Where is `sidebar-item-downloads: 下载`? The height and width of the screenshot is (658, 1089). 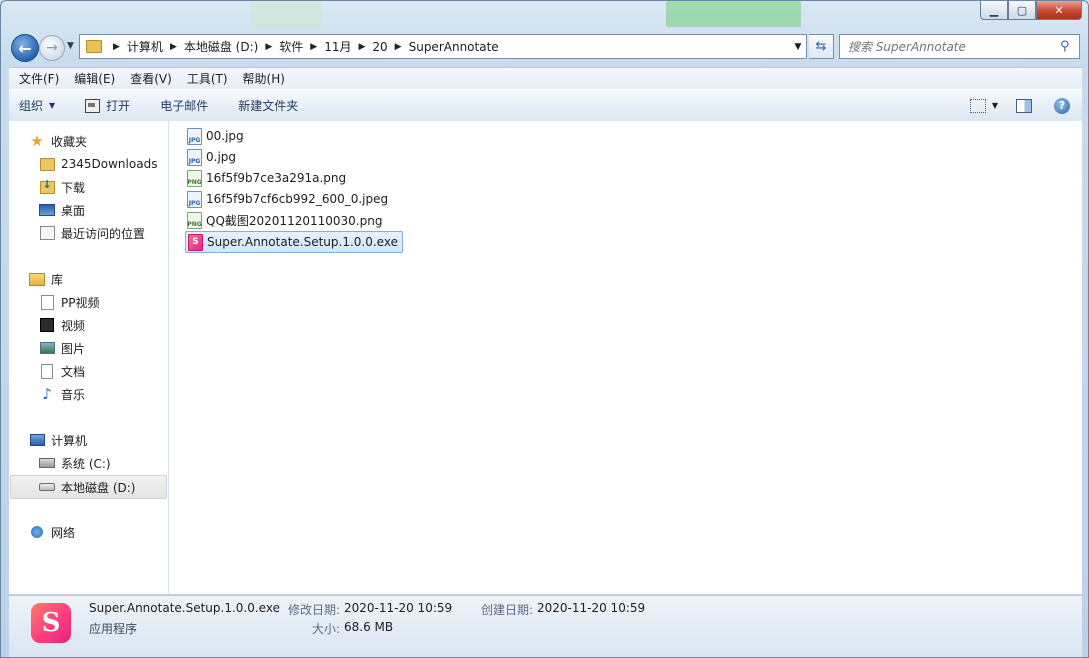 sidebar-item-downloads: 下载 is located at coordinates (62, 187).